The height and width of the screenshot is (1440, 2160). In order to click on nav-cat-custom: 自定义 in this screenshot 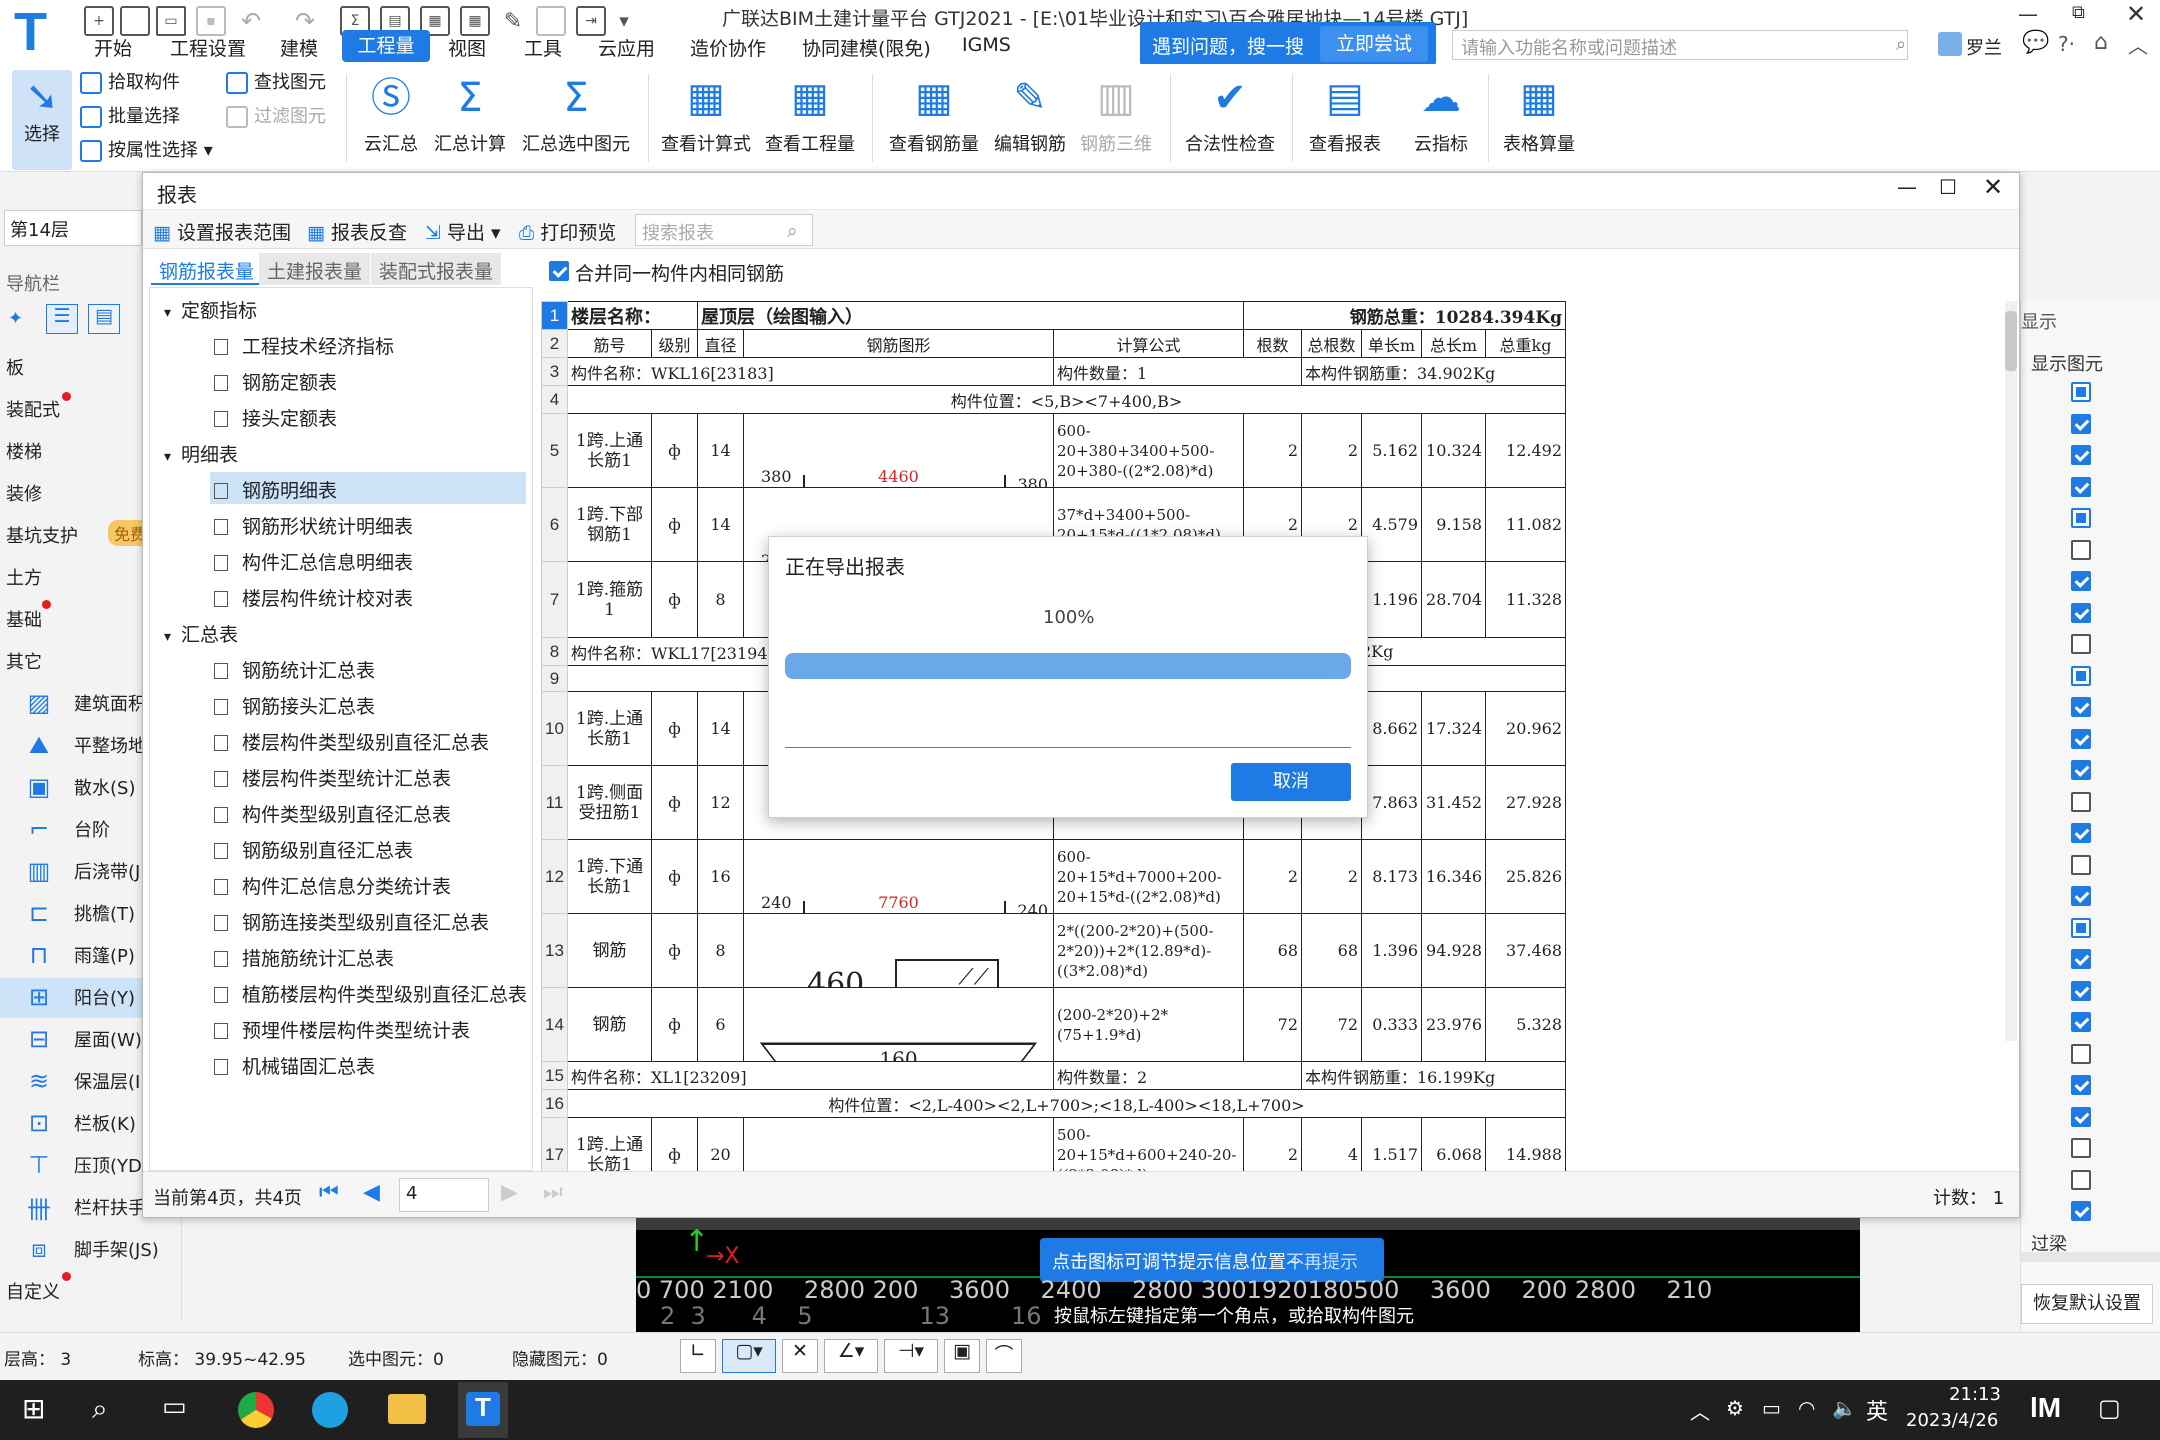, I will do `click(33, 1291)`.